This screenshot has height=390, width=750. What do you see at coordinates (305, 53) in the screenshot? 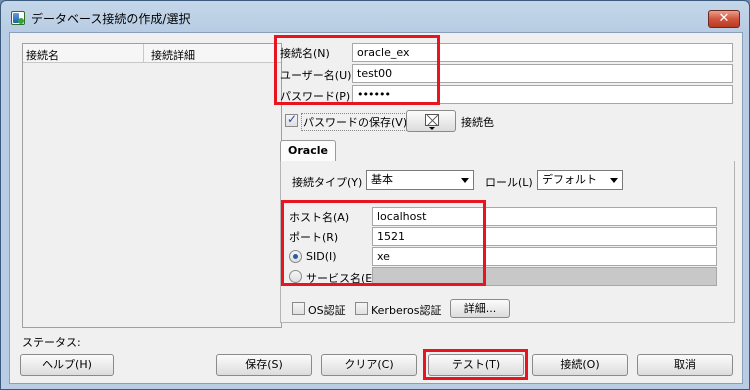
I see `connection-name-label: 接続名(N)` at bounding box center [305, 53].